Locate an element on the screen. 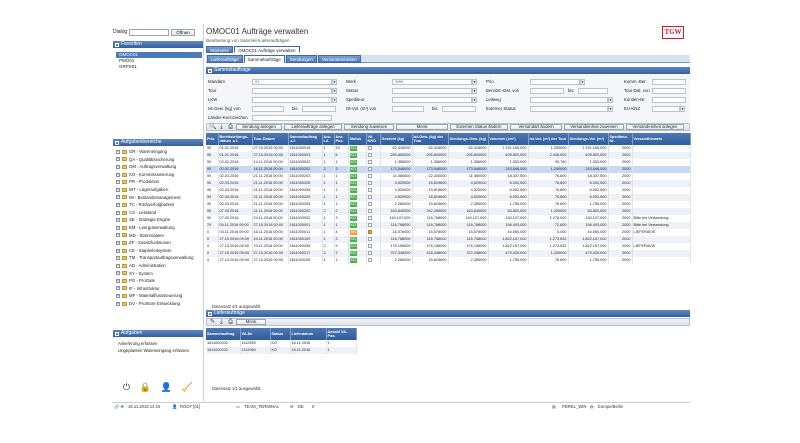 Image resolution: width=800 pixels, height=443 pixels. tour-dat-field is located at coordinates (669, 90).